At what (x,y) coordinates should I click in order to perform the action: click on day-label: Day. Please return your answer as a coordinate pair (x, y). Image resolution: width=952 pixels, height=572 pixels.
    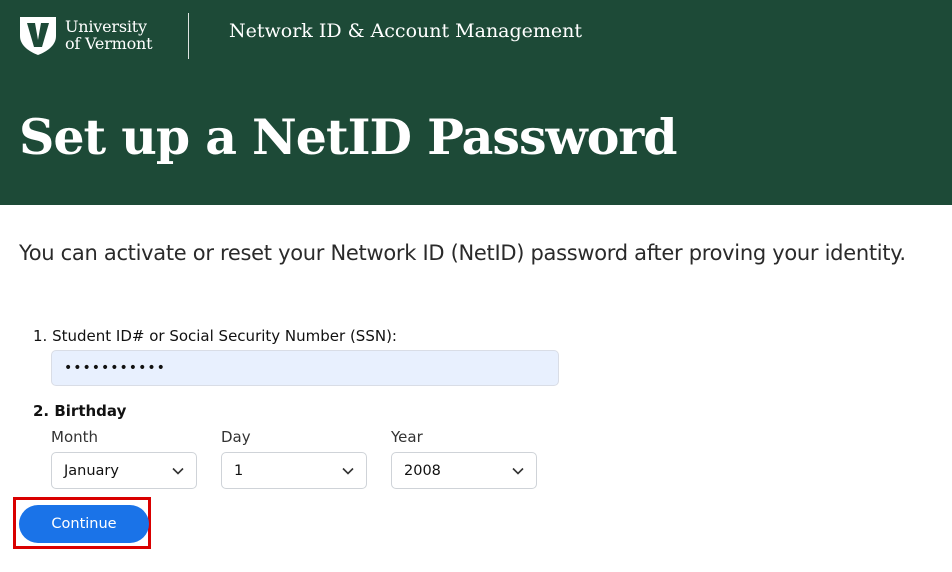
    Looking at the image, I should click on (236, 437).